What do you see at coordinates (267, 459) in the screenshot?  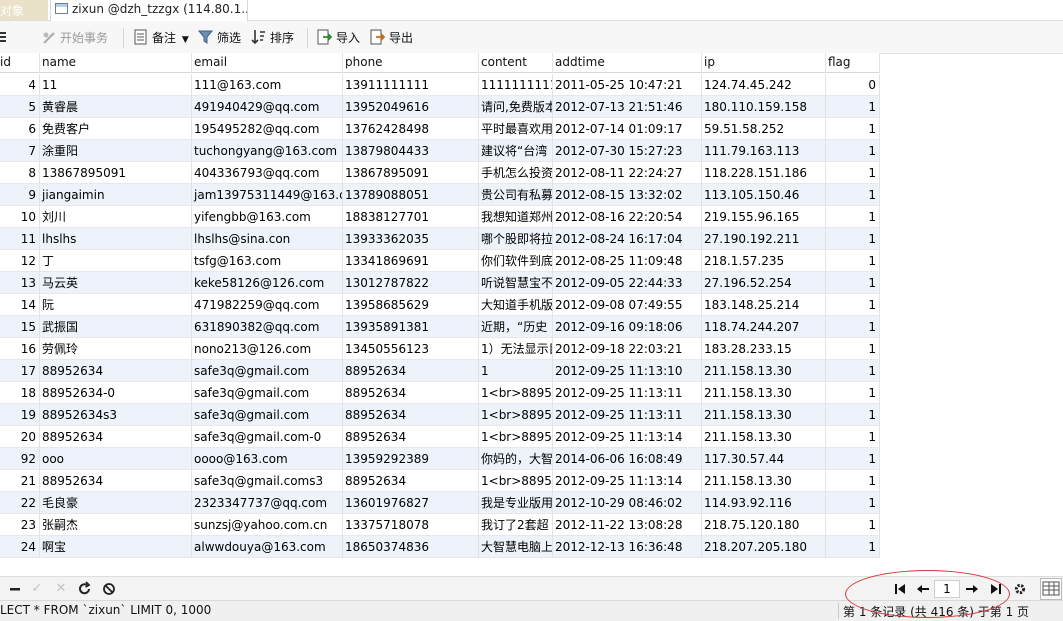 I see `cell-email: oooo@163.com` at bounding box center [267, 459].